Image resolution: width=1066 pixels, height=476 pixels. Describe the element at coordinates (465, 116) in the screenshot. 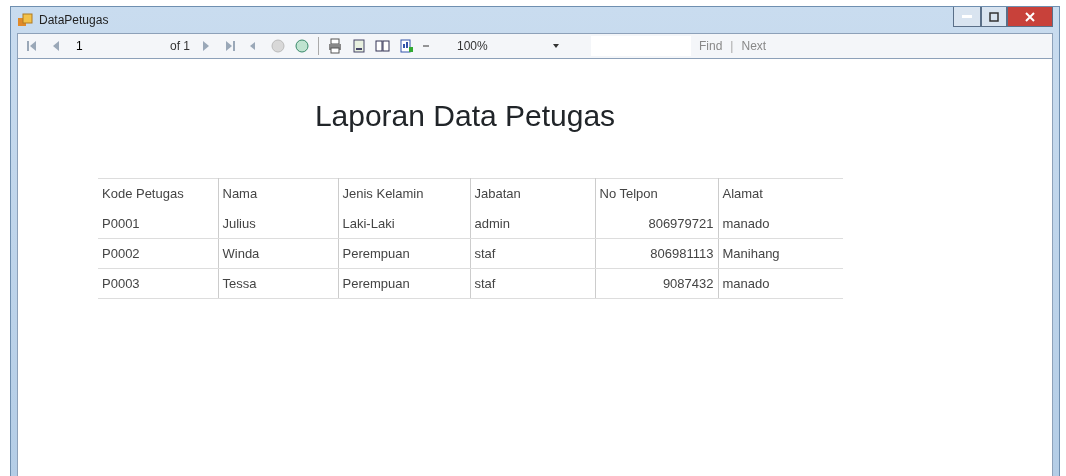

I see `report-title: Laporan Data Petugas` at that location.